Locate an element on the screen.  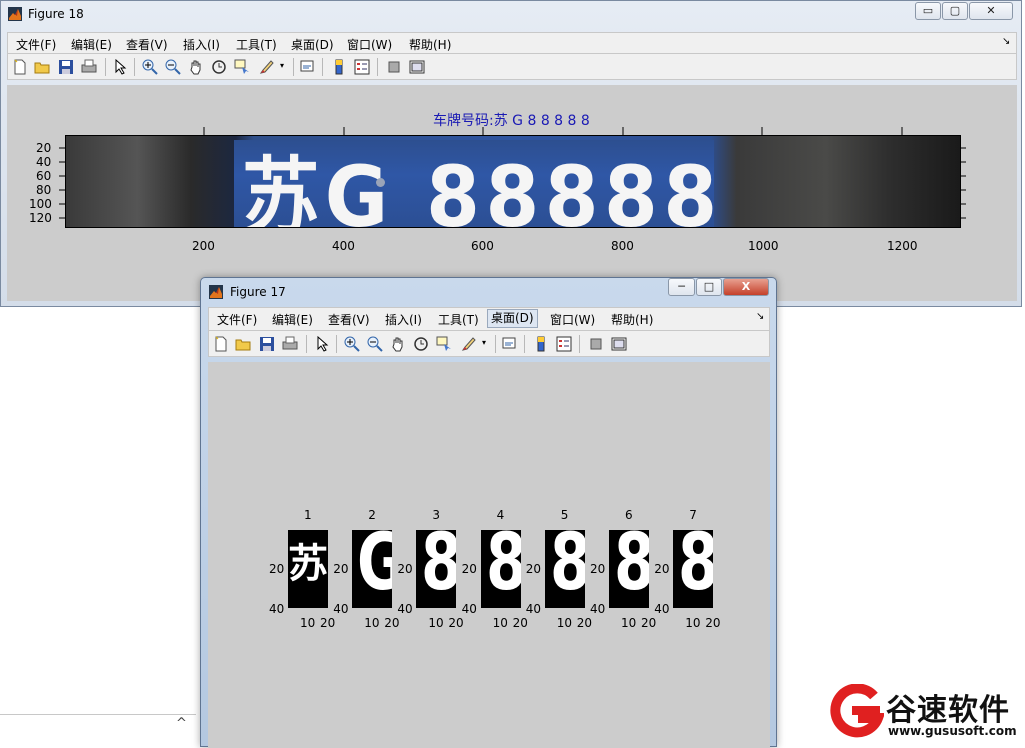
axis-tick-marks is located at coordinates (512, 173).